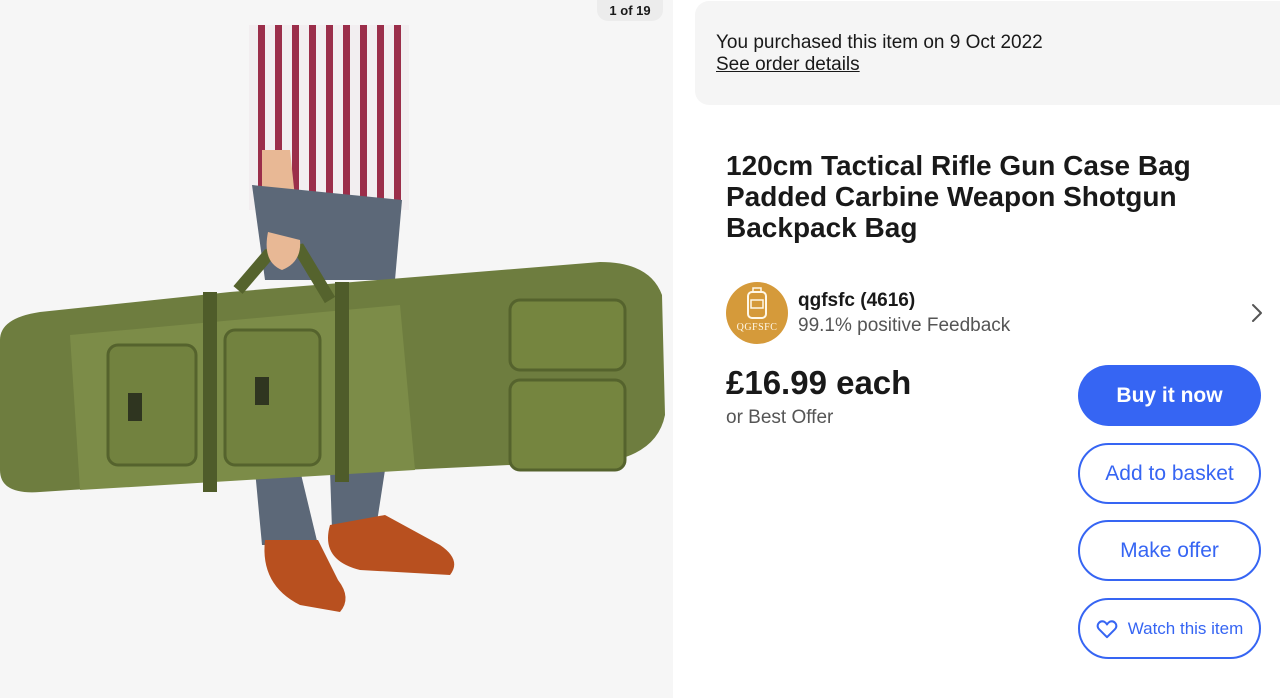 The width and height of the screenshot is (1280, 698). Describe the element at coordinates (904, 325) in the screenshot. I see `seller-feedback: 99.1% positive Feedback` at that location.